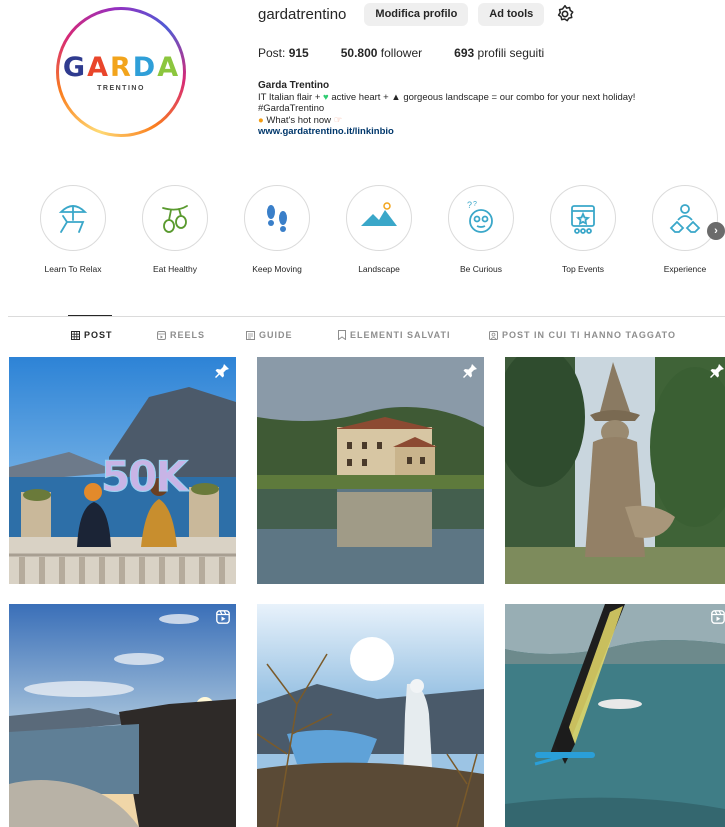 This screenshot has width=725, height=827. Describe the element at coordinates (250, 335) in the screenshot. I see `guide-icon` at that location.